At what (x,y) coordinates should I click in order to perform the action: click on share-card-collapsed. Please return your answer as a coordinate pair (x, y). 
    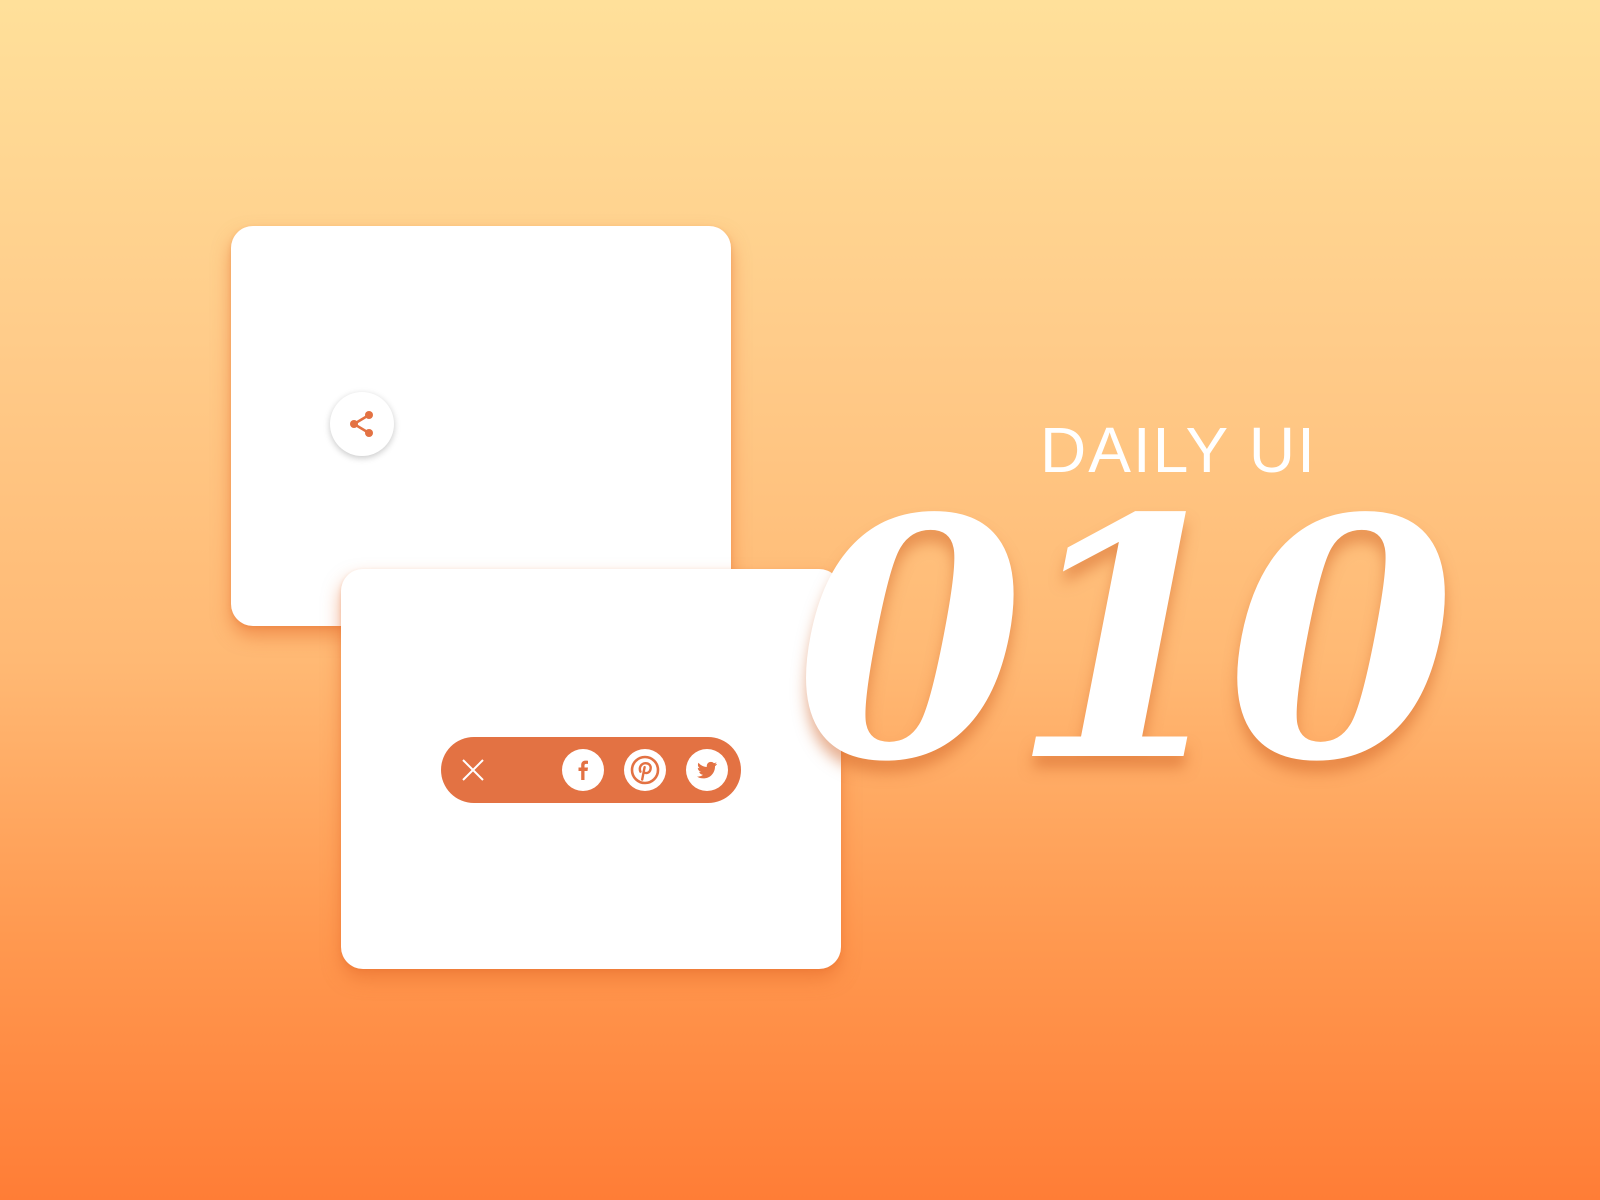
    Looking at the image, I should click on (481, 426).